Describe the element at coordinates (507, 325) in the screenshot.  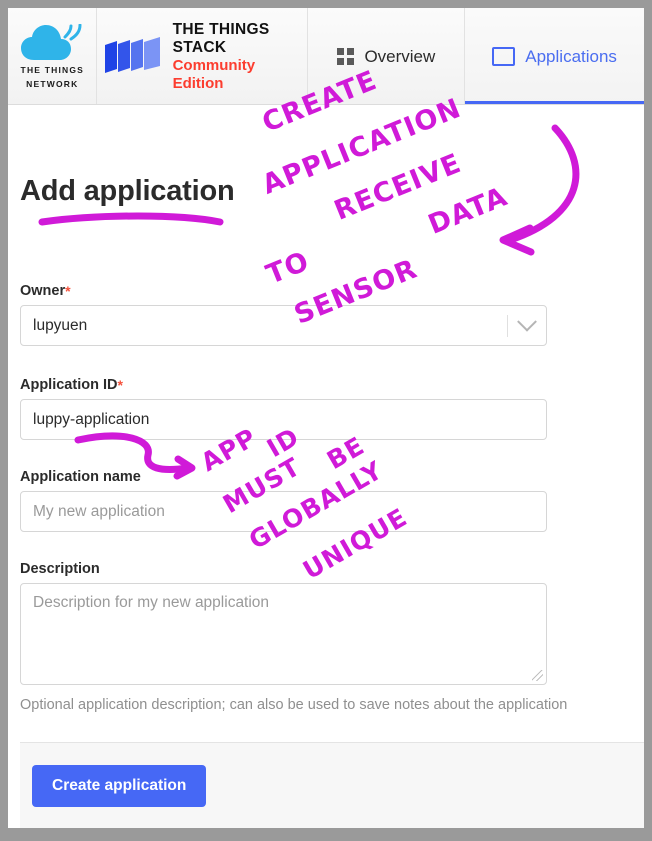
I see `select-divider` at that location.